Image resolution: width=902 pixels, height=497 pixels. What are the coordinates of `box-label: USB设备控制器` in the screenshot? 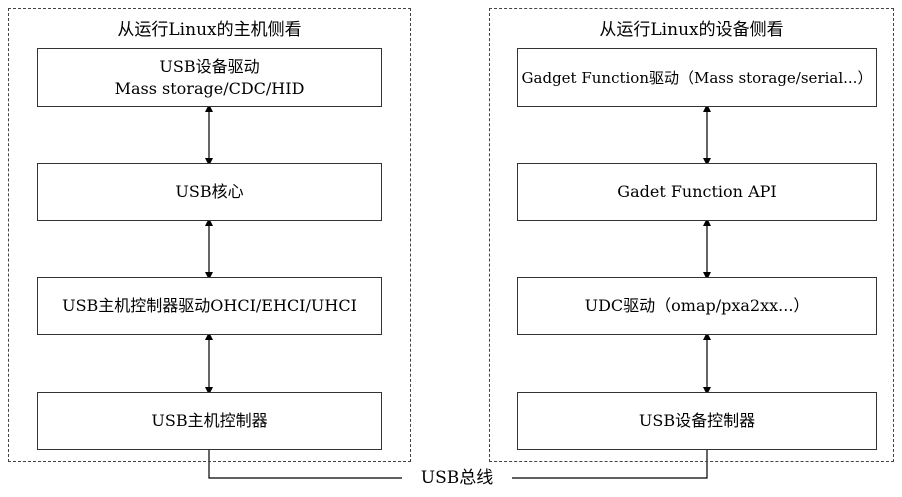 It's located at (697, 420).